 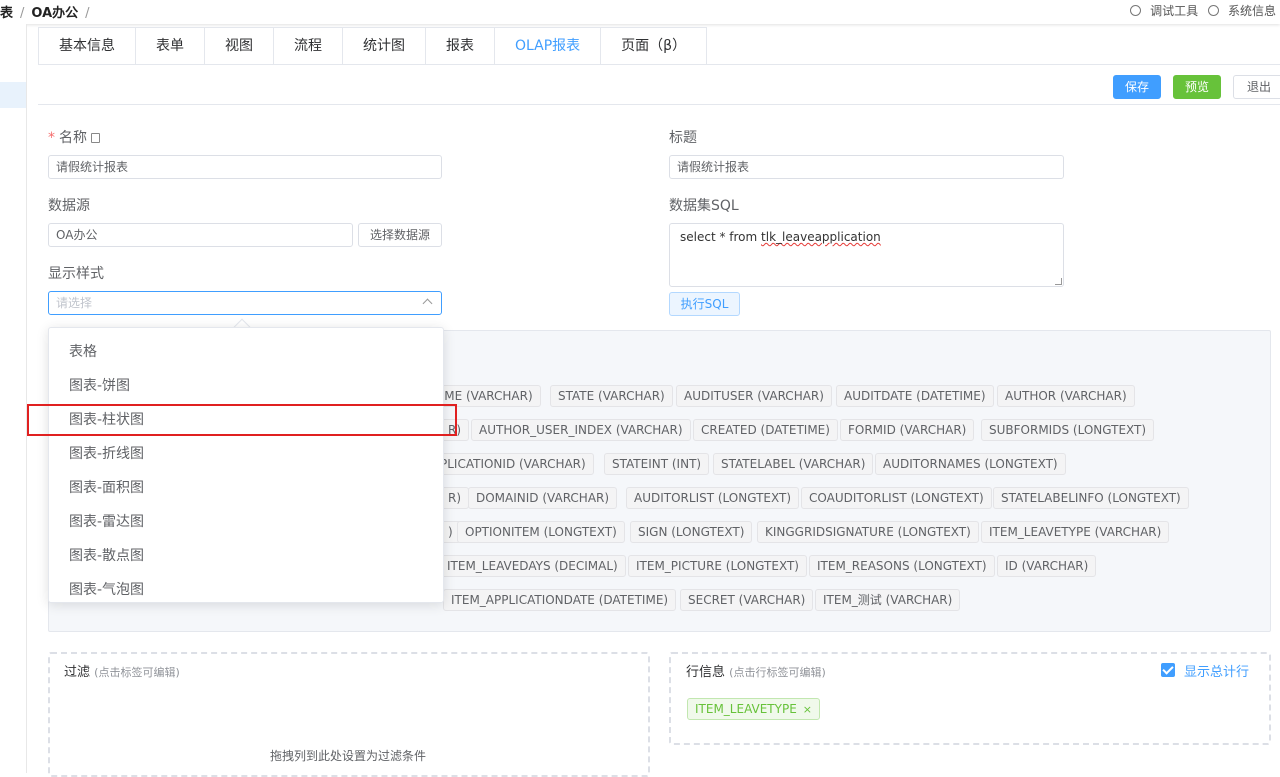 What do you see at coordinates (541, 532) in the screenshot?
I see `column-tag: OPTIONITEM (LONGTEXT)` at bounding box center [541, 532].